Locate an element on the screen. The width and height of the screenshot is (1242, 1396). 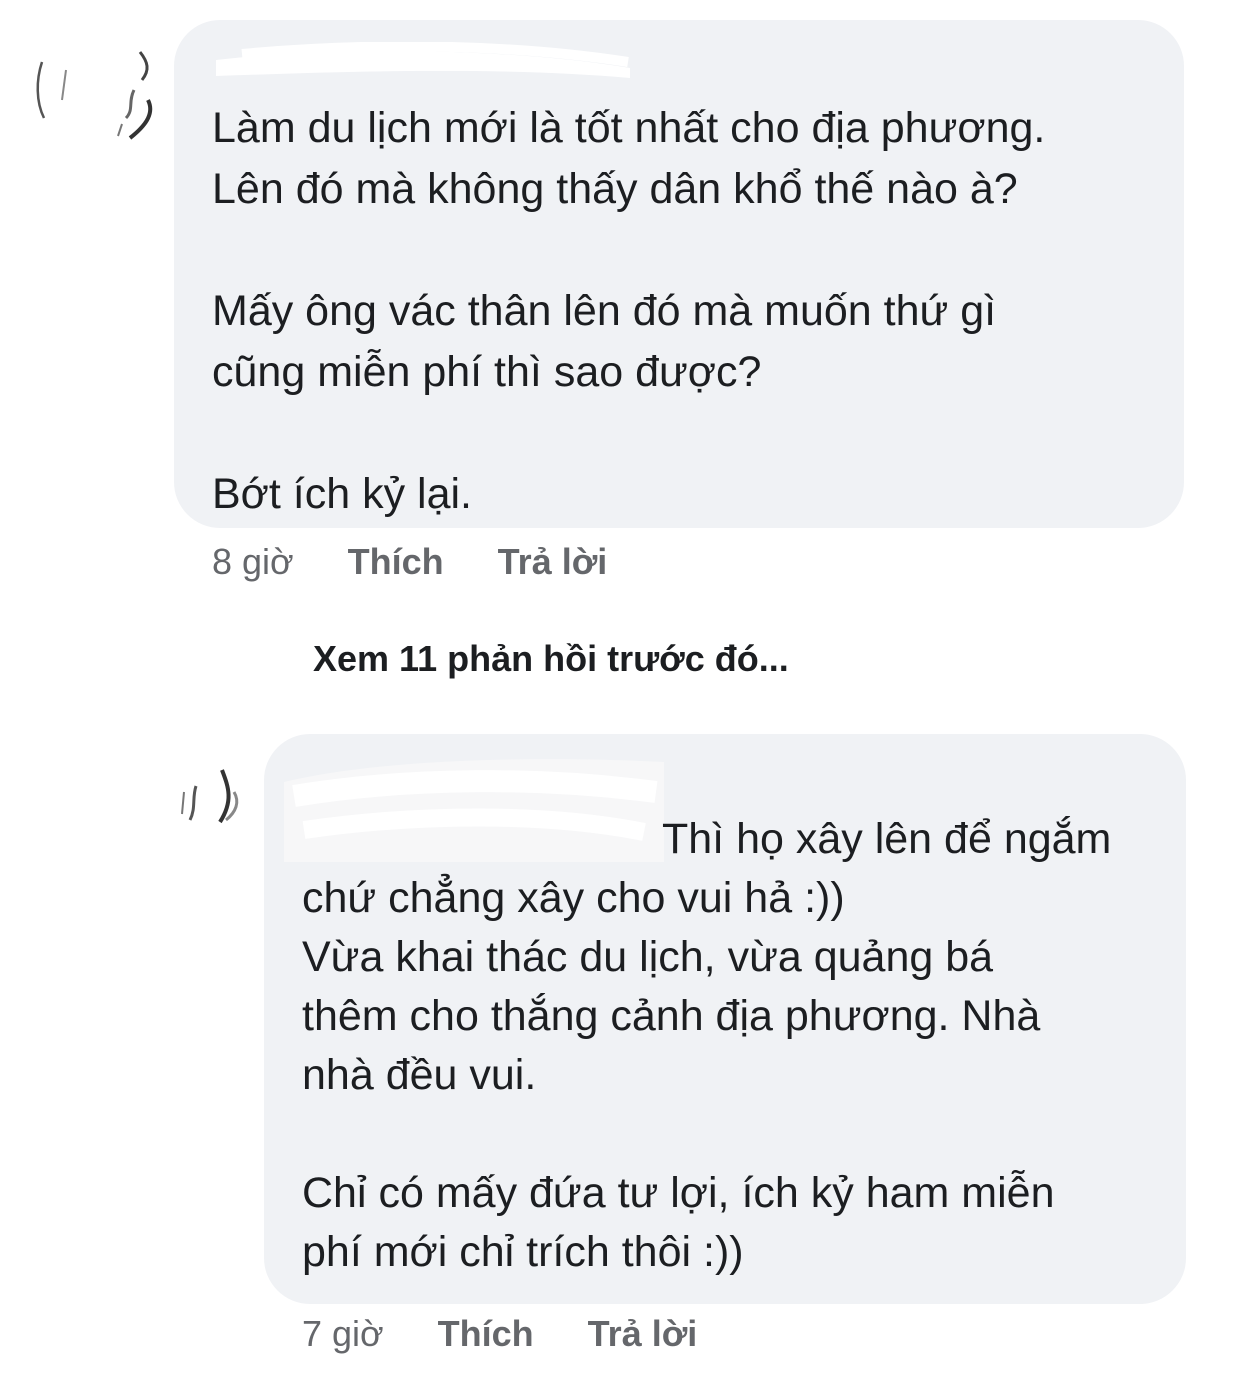
comment-line: cũng miễn phí thì sao được? is located at coordinates (487, 372).